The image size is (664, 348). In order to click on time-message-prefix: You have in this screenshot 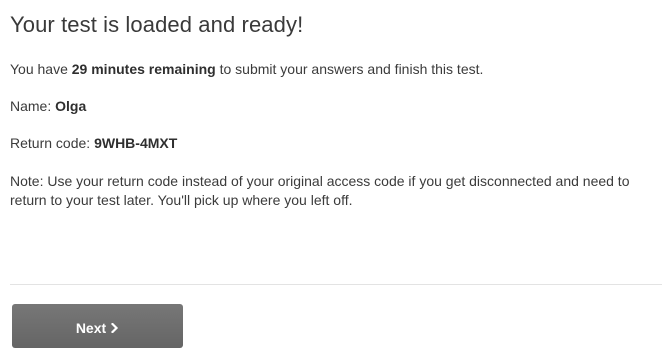, I will do `click(41, 69)`.